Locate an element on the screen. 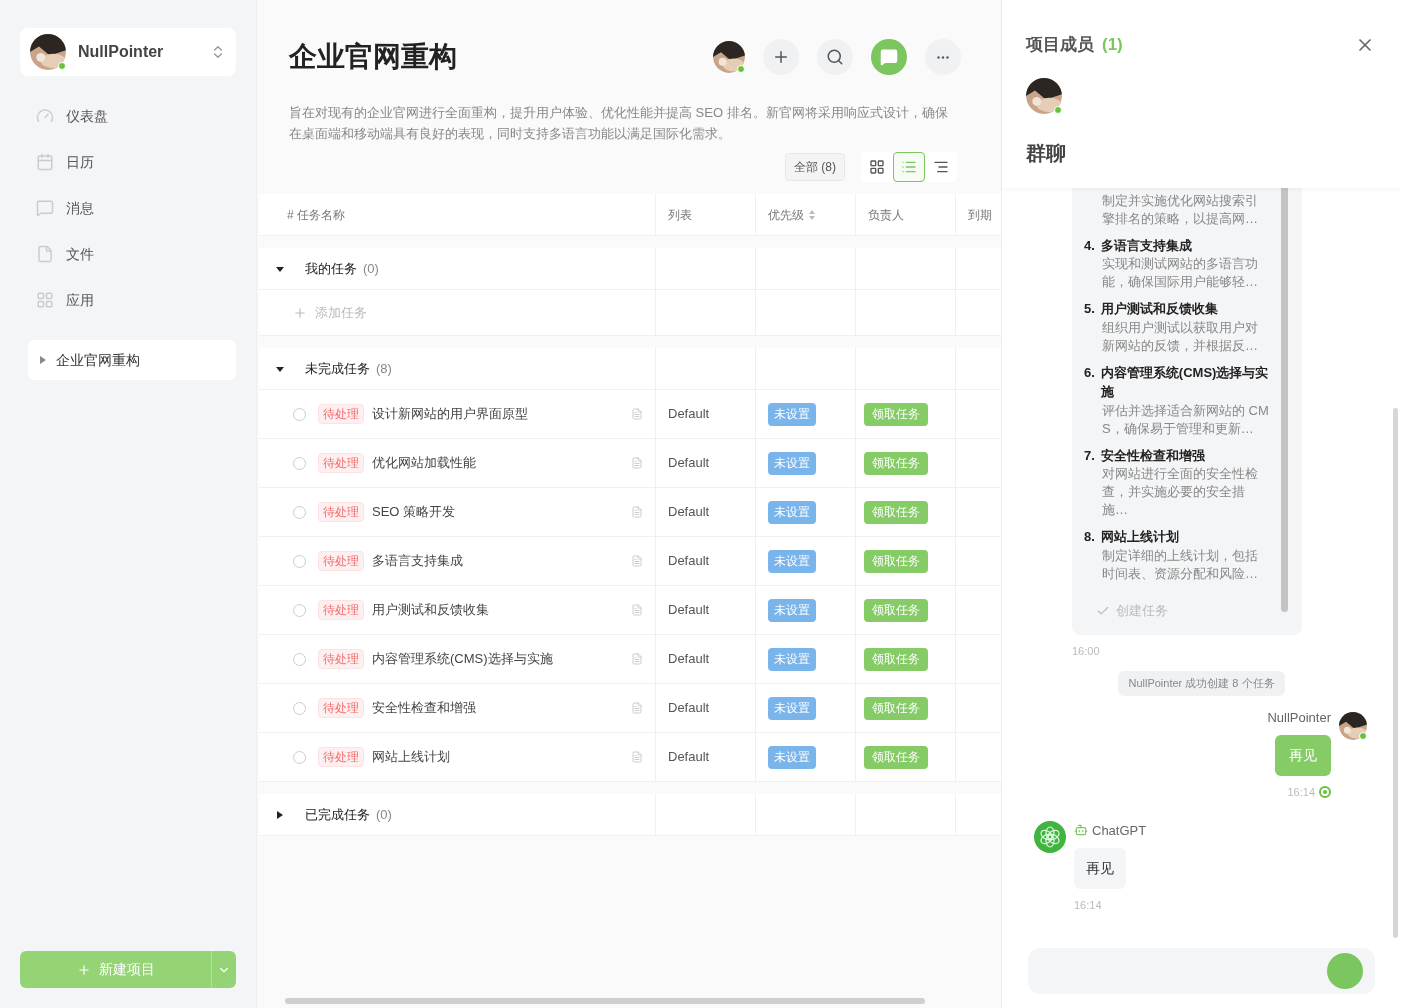  nav-item: 文件 is located at coordinates (136, 254).